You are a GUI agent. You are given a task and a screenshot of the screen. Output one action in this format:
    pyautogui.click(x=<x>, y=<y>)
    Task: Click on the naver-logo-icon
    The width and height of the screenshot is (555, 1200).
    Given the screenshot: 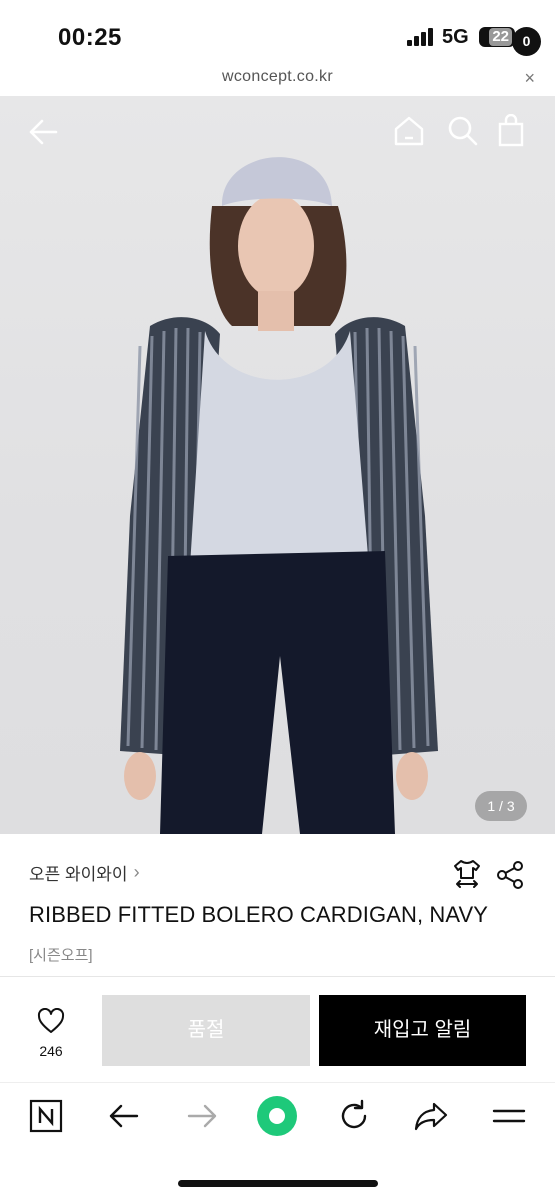 What is the action you would take?
    pyautogui.click(x=46, y=1116)
    